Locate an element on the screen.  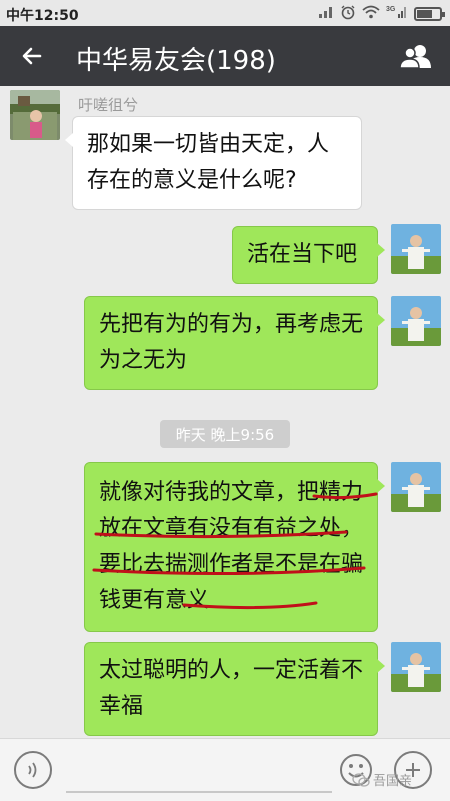
back-arrow-icon is located at coordinates (32, 56).